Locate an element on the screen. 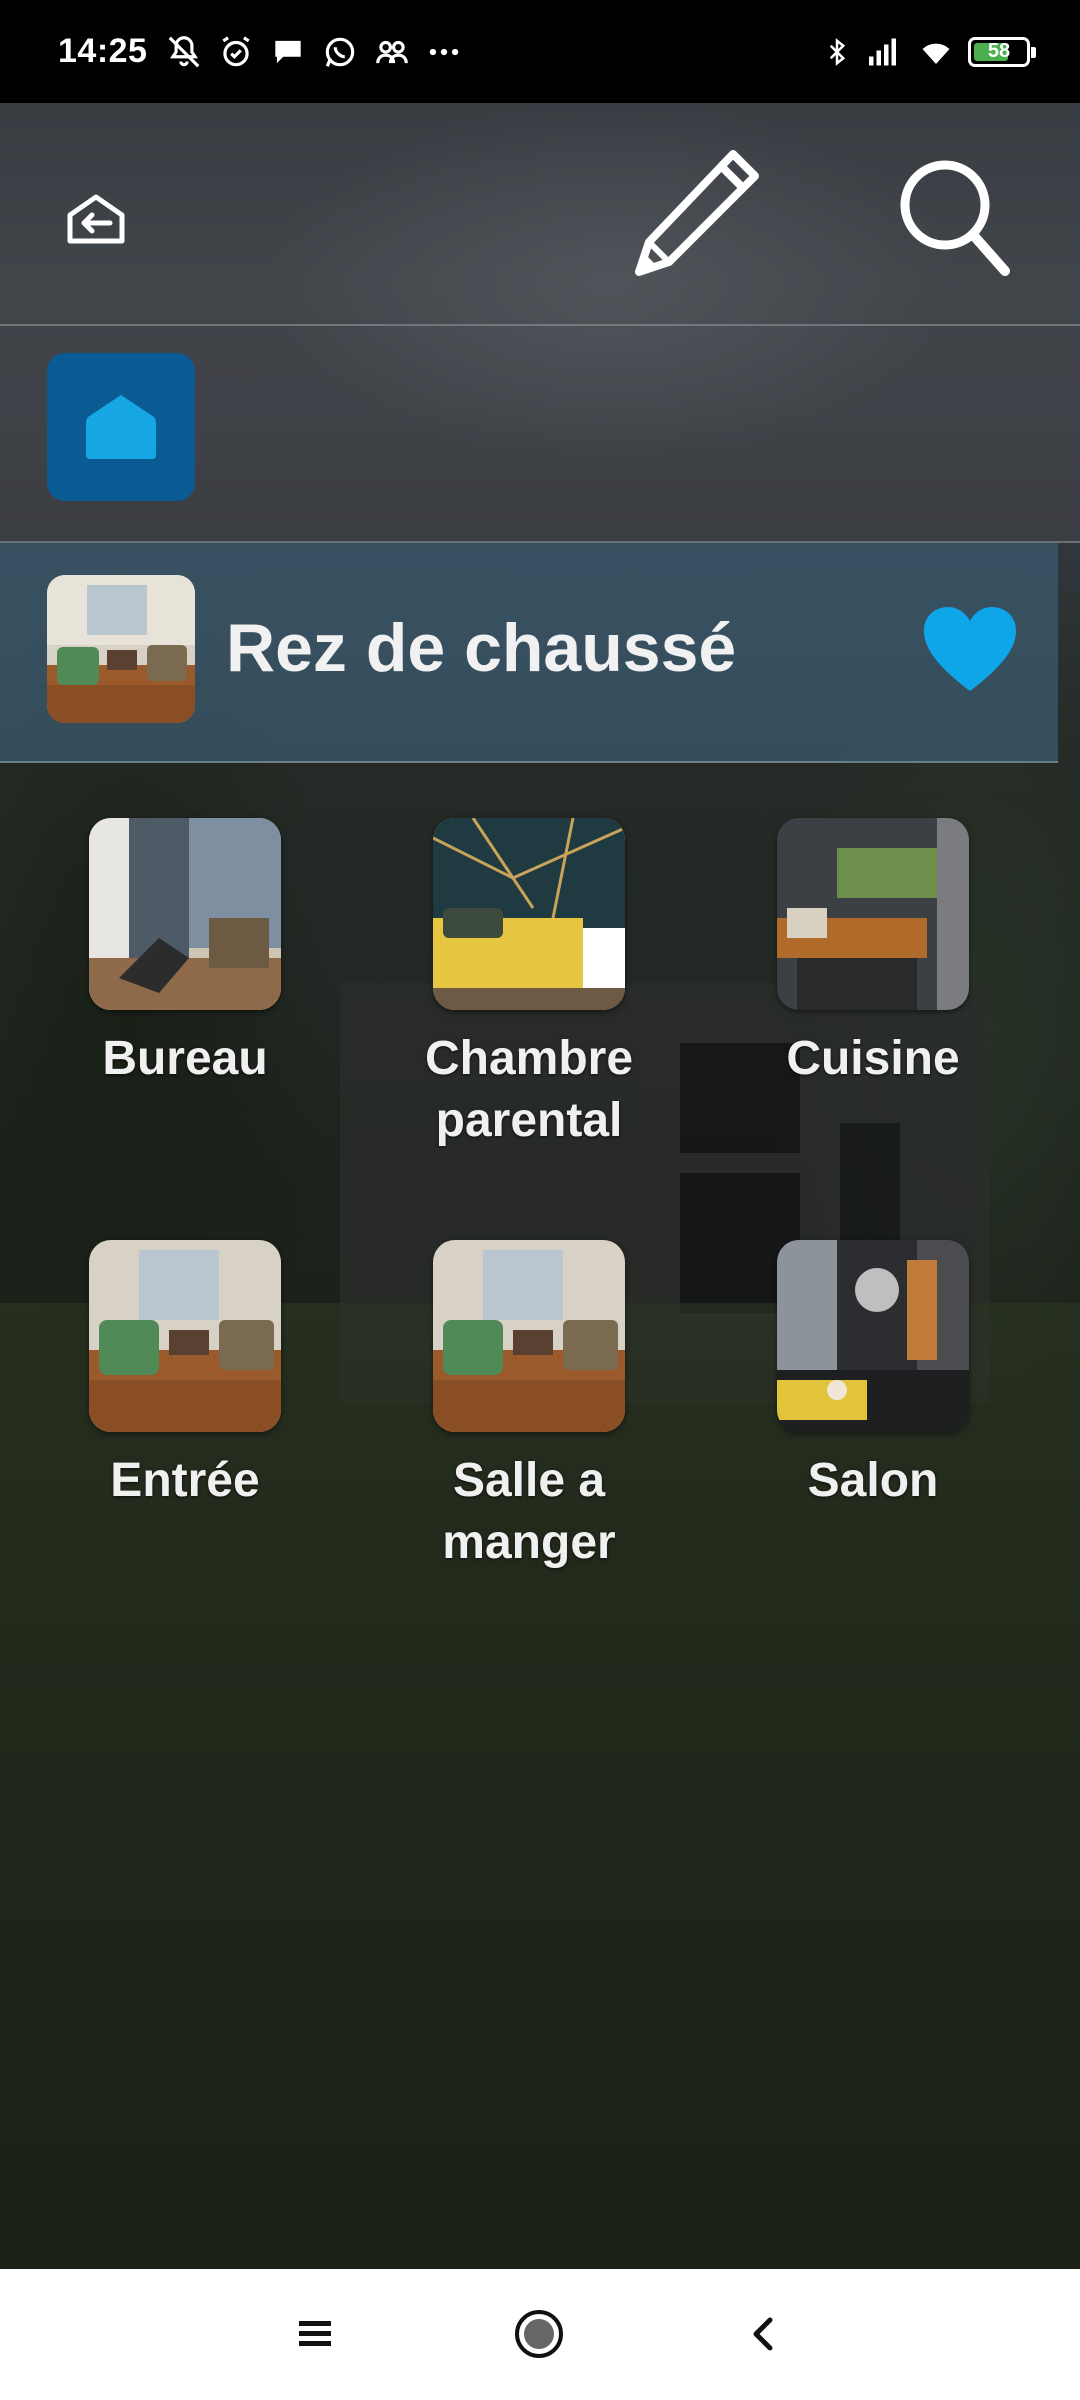 The width and height of the screenshot is (1080, 2400). wifi-icon is located at coordinates (936, 53).